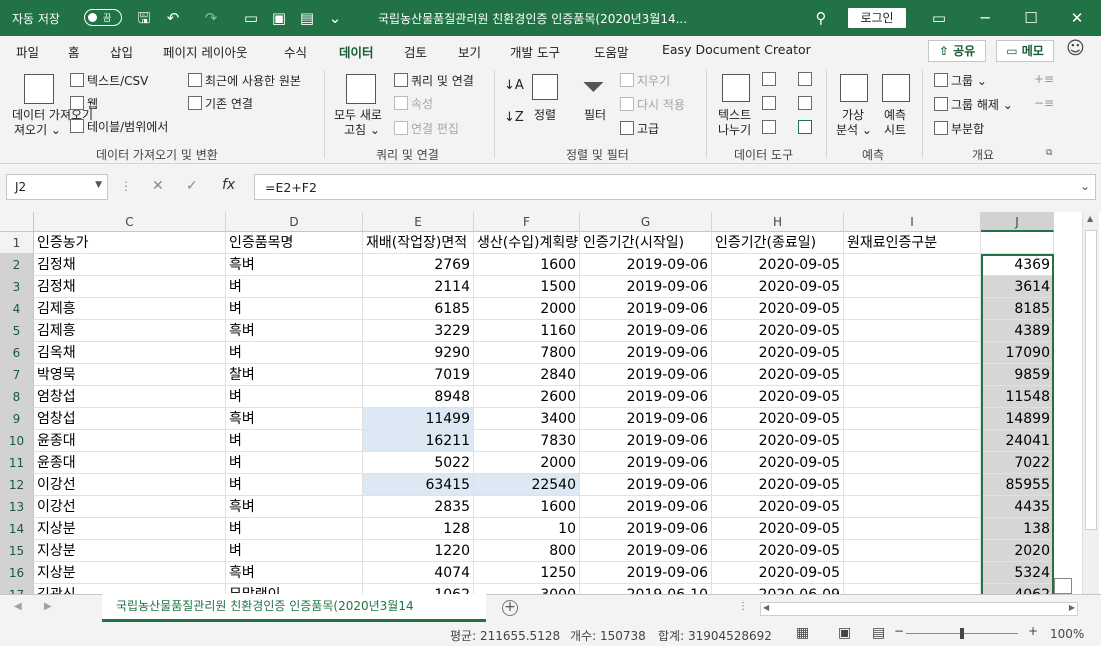 This screenshot has width=1101, height=646. I want to click on hide-detail-icon: −≡, so click(1044, 103).